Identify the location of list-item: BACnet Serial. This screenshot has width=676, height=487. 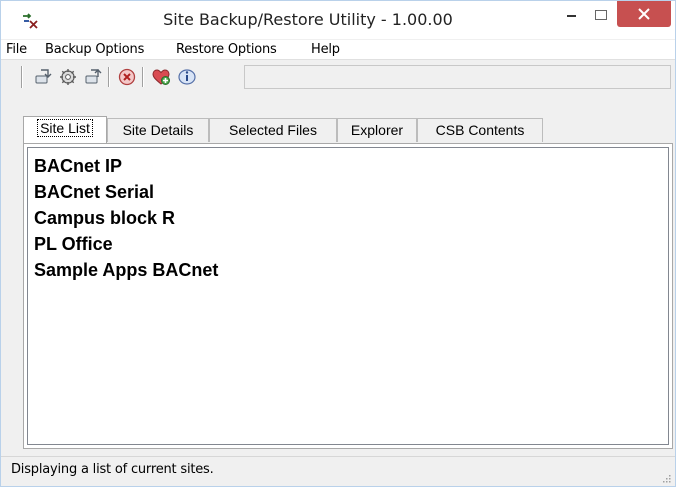
(351, 192).